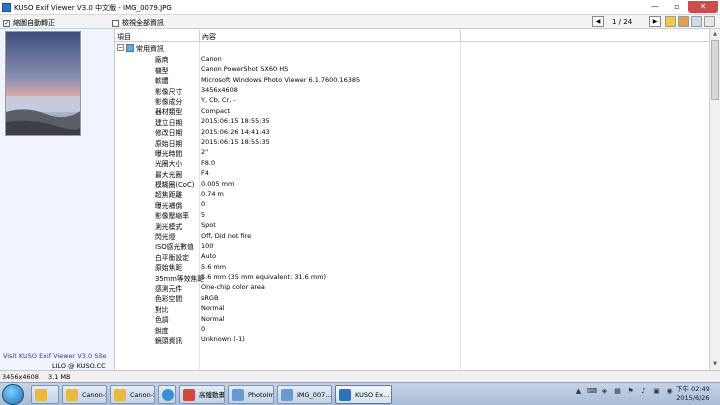 Image resolution: width=720 pixels, height=405 pixels. Describe the element at coordinates (124, 37) in the screenshot. I see `header-item: 項目` at that location.